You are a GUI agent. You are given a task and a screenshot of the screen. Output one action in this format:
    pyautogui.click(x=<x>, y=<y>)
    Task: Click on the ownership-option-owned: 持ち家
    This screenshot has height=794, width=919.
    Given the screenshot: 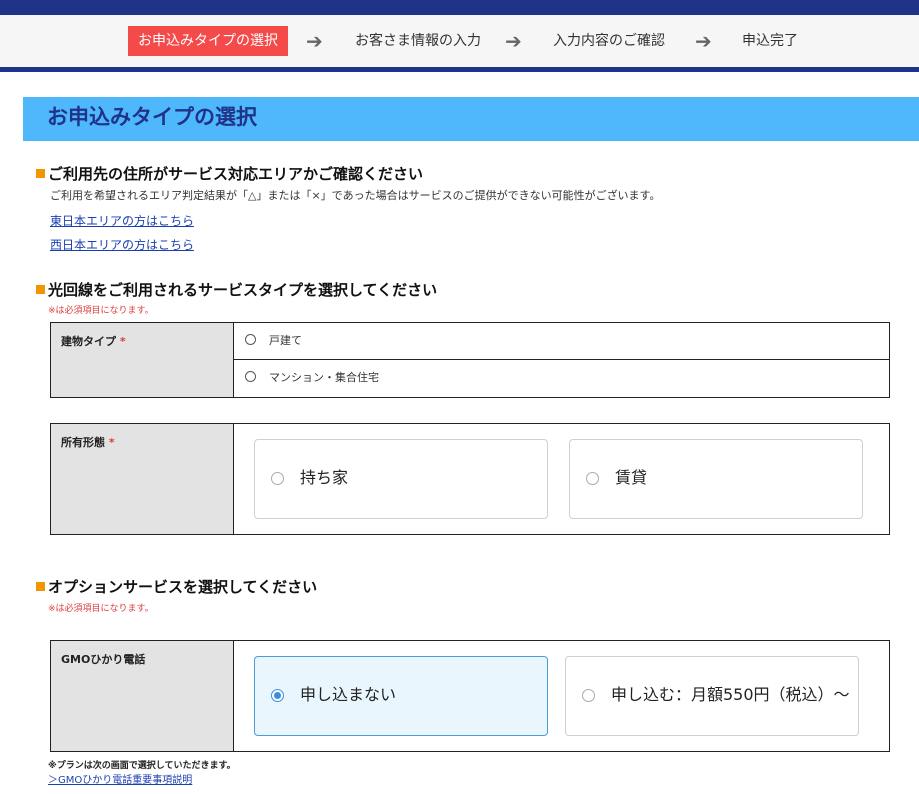 What is the action you would take?
    pyautogui.click(x=401, y=479)
    